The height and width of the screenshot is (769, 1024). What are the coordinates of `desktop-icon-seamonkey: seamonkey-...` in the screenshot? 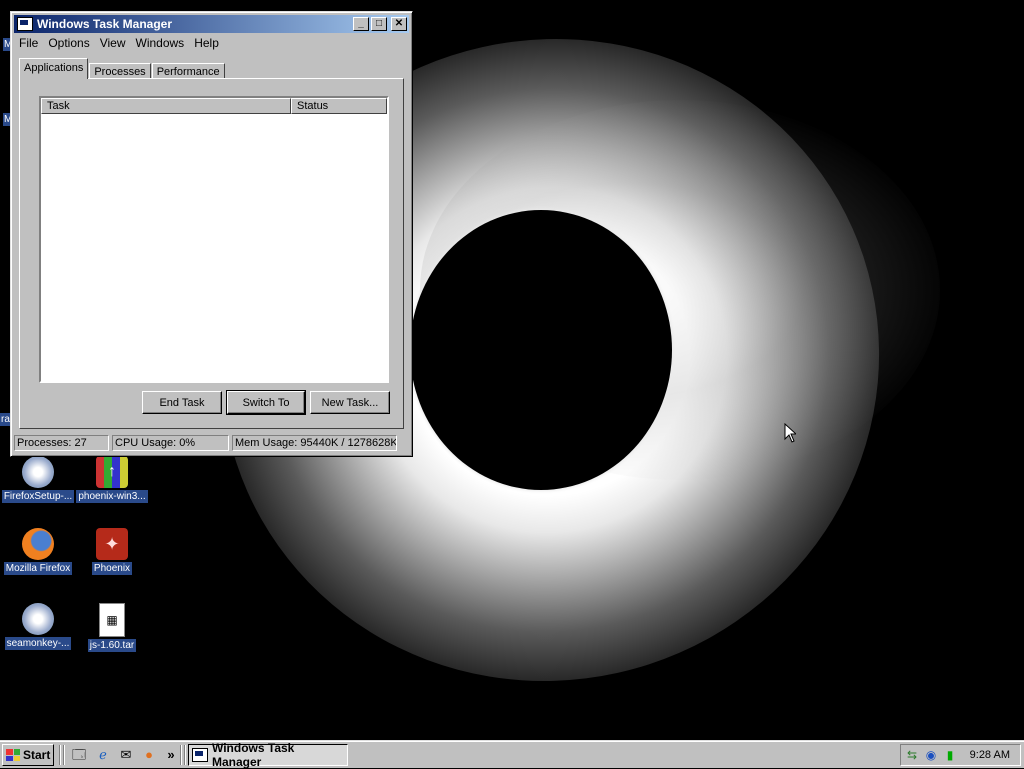 It's located at (38, 628).